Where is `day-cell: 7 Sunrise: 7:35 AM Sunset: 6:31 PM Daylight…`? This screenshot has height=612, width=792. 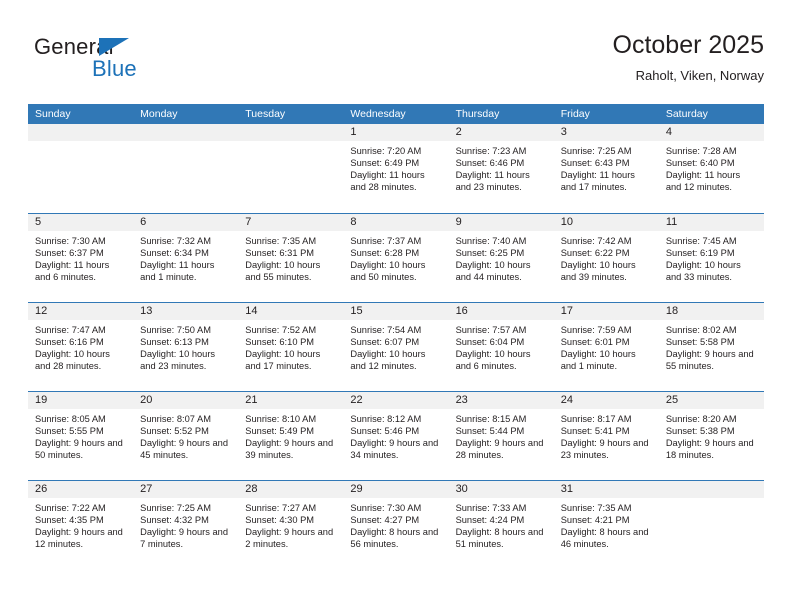 day-cell: 7 Sunrise: 7:35 AM Sunset: 6:31 PM Daylight… is located at coordinates (291, 258).